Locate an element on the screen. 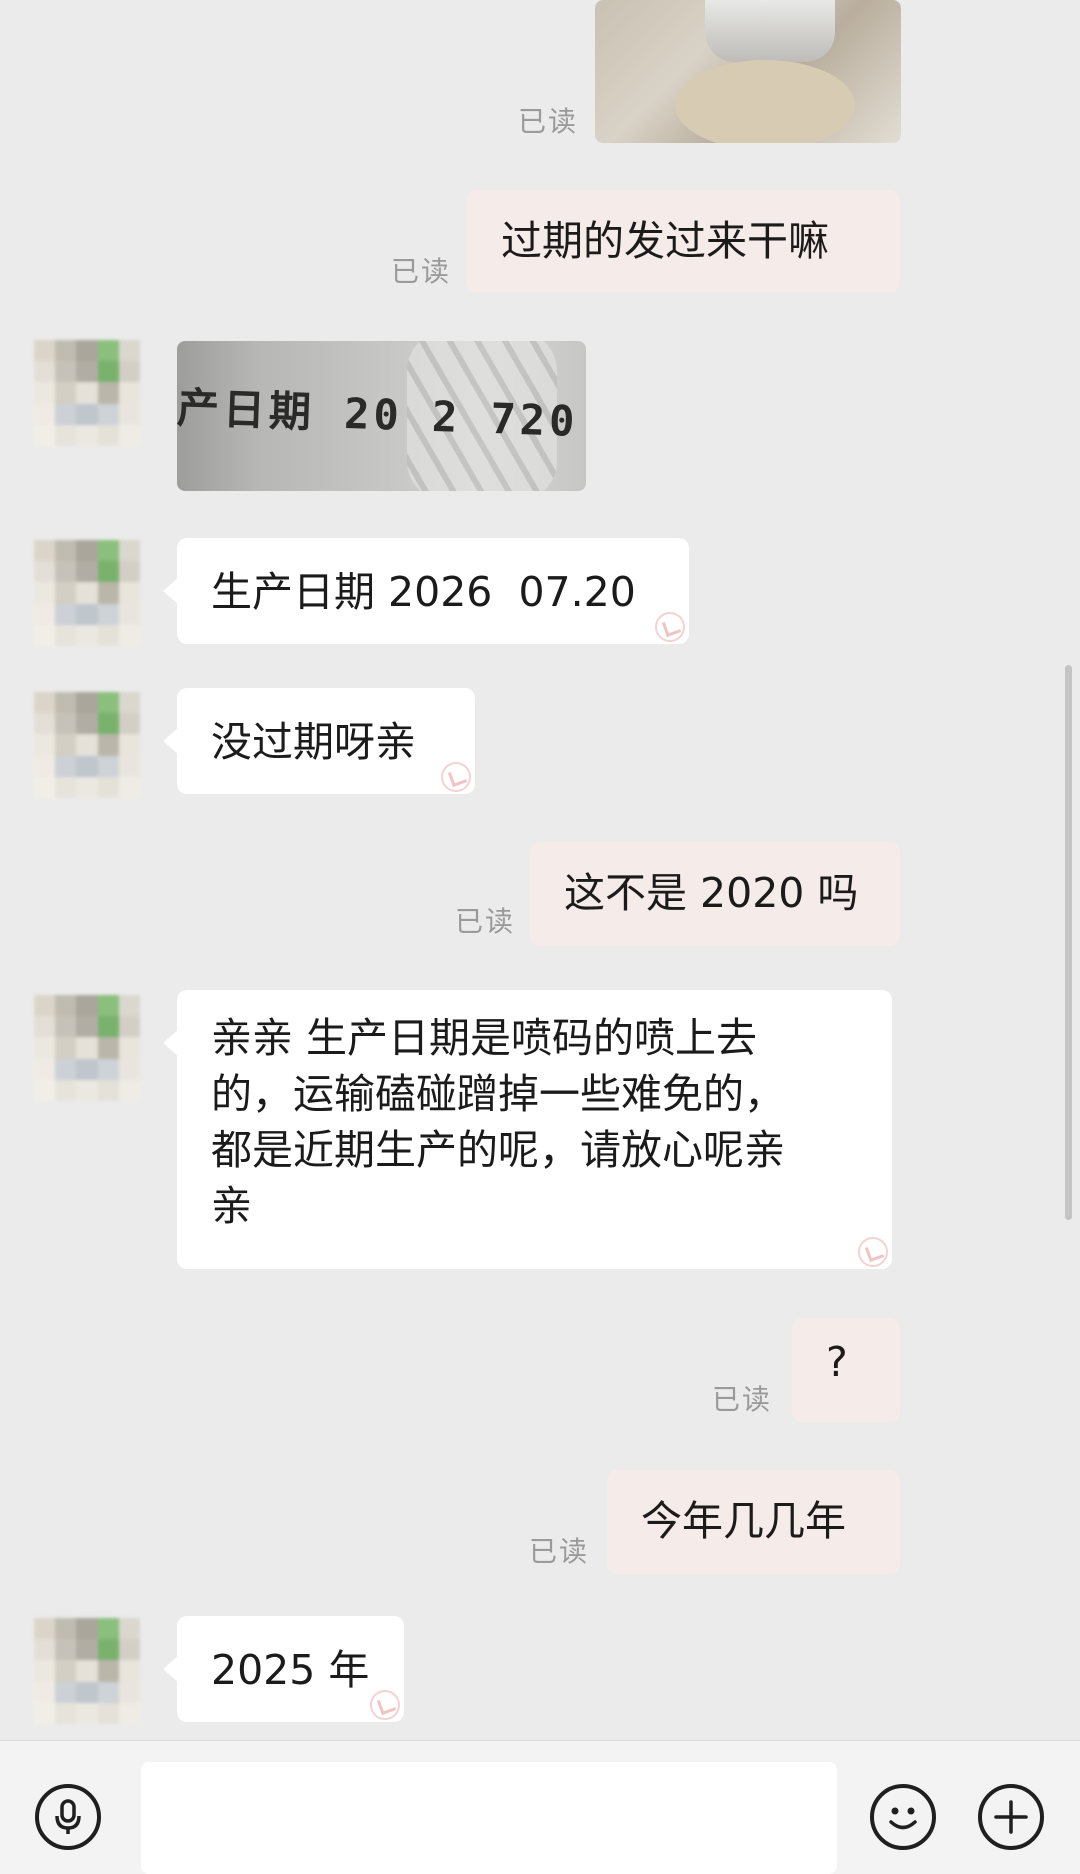 Image resolution: width=1080 pixels, height=1874 pixels. microphone-glyph is located at coordinates (68, 1816).